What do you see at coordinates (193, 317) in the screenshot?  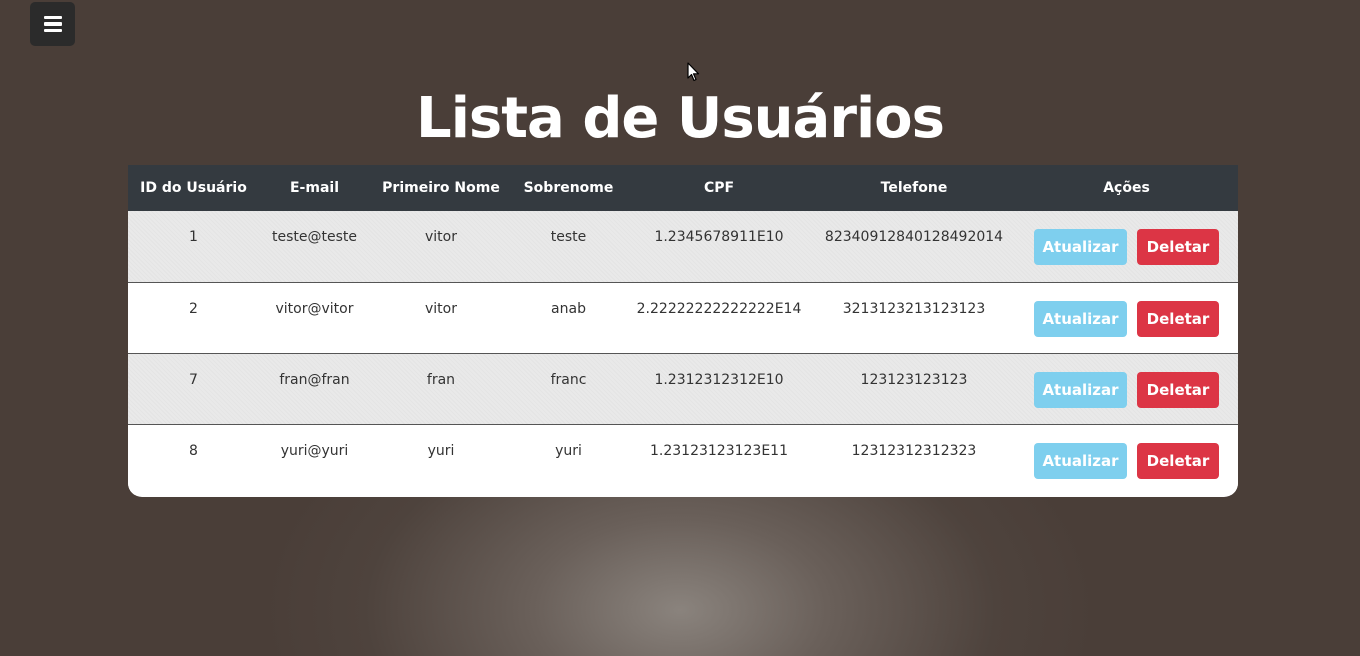 I see `cell-id: 2` at bounding box center [193, 317].